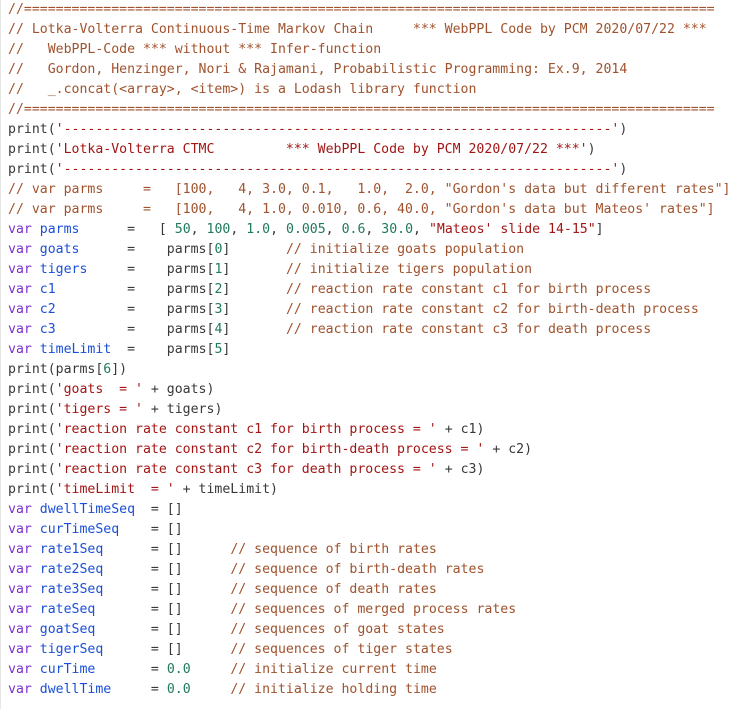 The image size is (744, 709). Describe the element at coordinates (127, 229) in the screenshot. I see `code-token-plain: = [` at that location.